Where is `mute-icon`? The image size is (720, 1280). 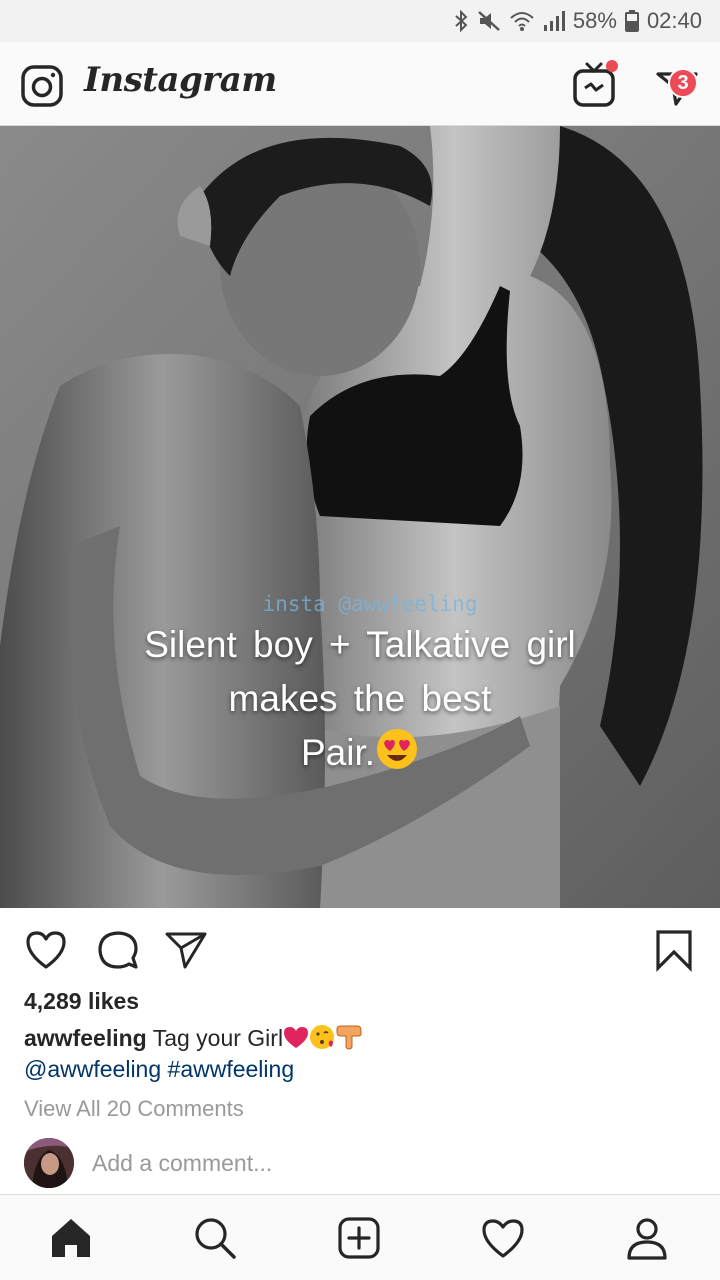
mute-icon is located at coordinates (489, 21).